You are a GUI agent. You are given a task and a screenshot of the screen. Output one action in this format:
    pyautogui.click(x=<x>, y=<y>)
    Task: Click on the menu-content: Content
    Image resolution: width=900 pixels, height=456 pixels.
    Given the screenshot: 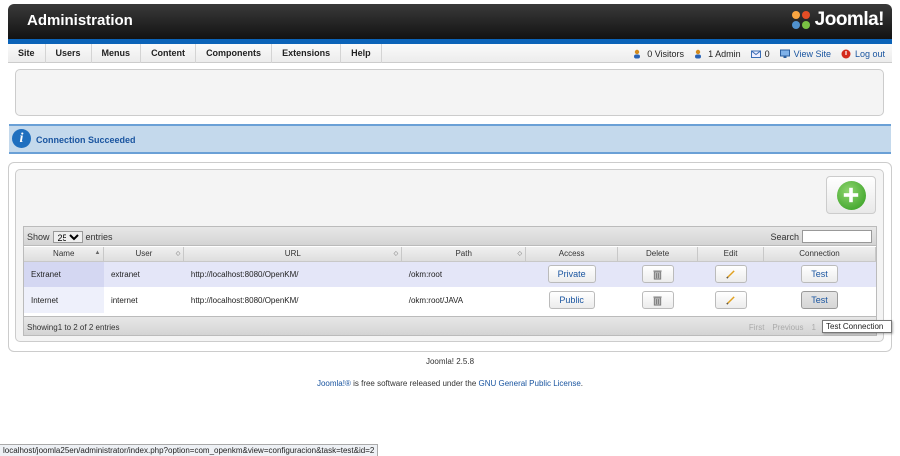 What is the action you would take?
    pyautogui.click(x=169, y=53)
    